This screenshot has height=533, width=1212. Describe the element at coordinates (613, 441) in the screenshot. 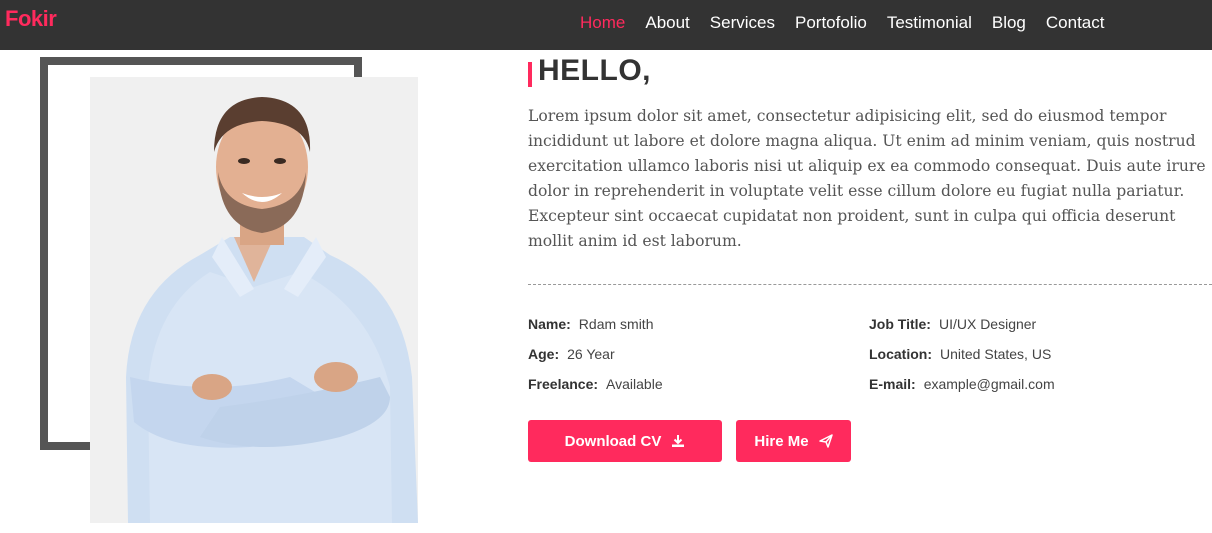

I see `download-cv-label: Download CV` at that location.